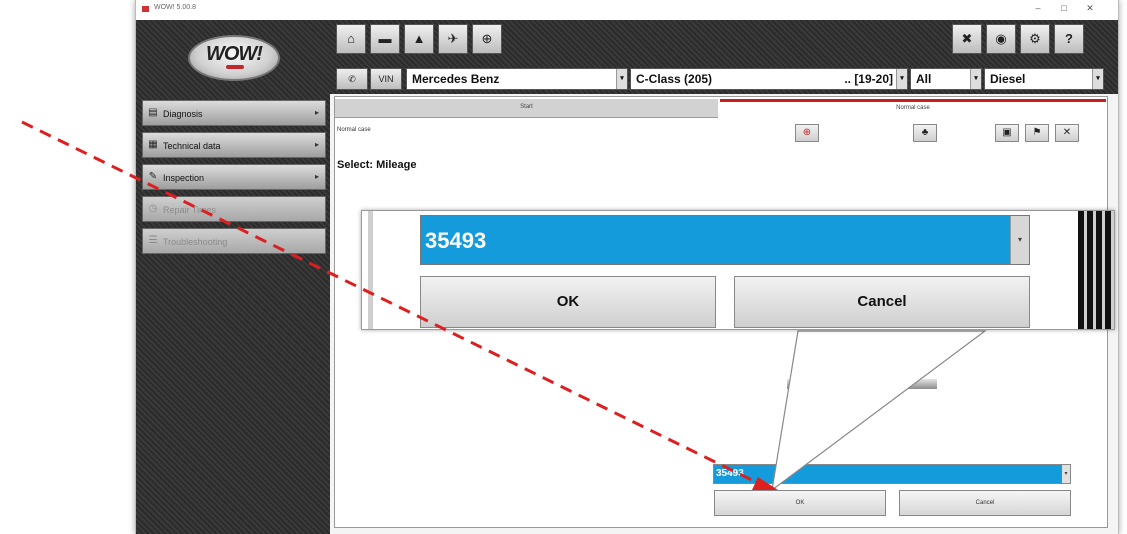  I want to click on fuel-value: Diesel, so click(1008, 79).